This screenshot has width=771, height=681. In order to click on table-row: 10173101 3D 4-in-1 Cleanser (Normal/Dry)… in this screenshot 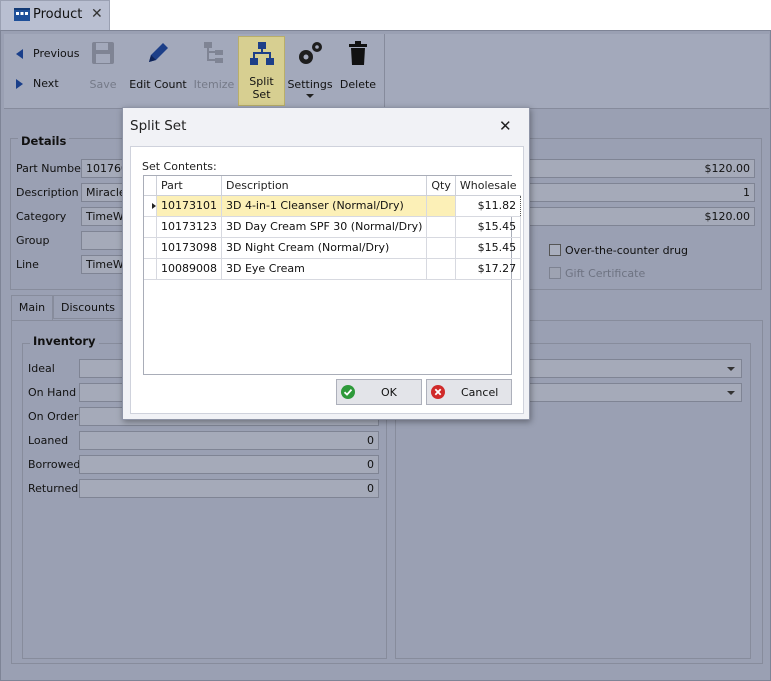, I will do `click(333, 205)`.